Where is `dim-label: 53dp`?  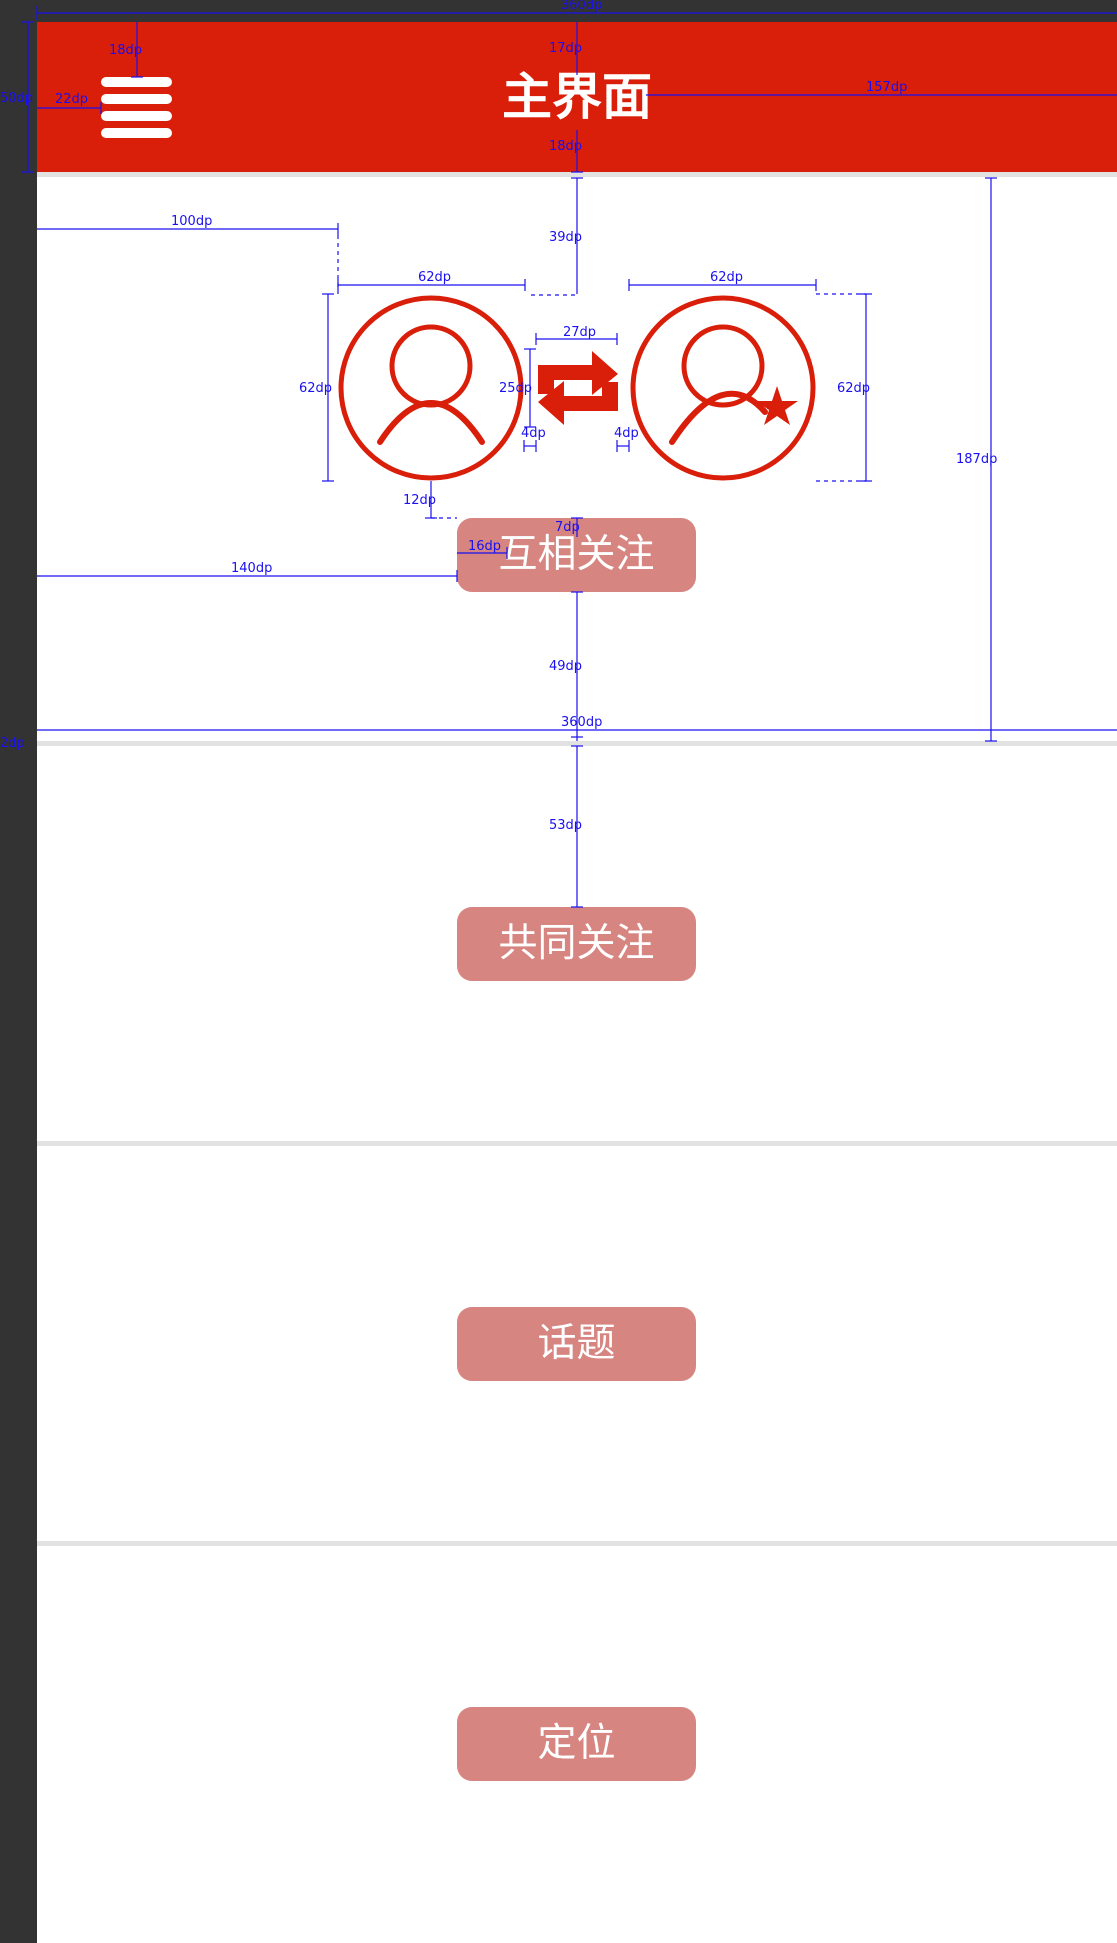 dim-label: 53dp is located at coordinates (566, 825).